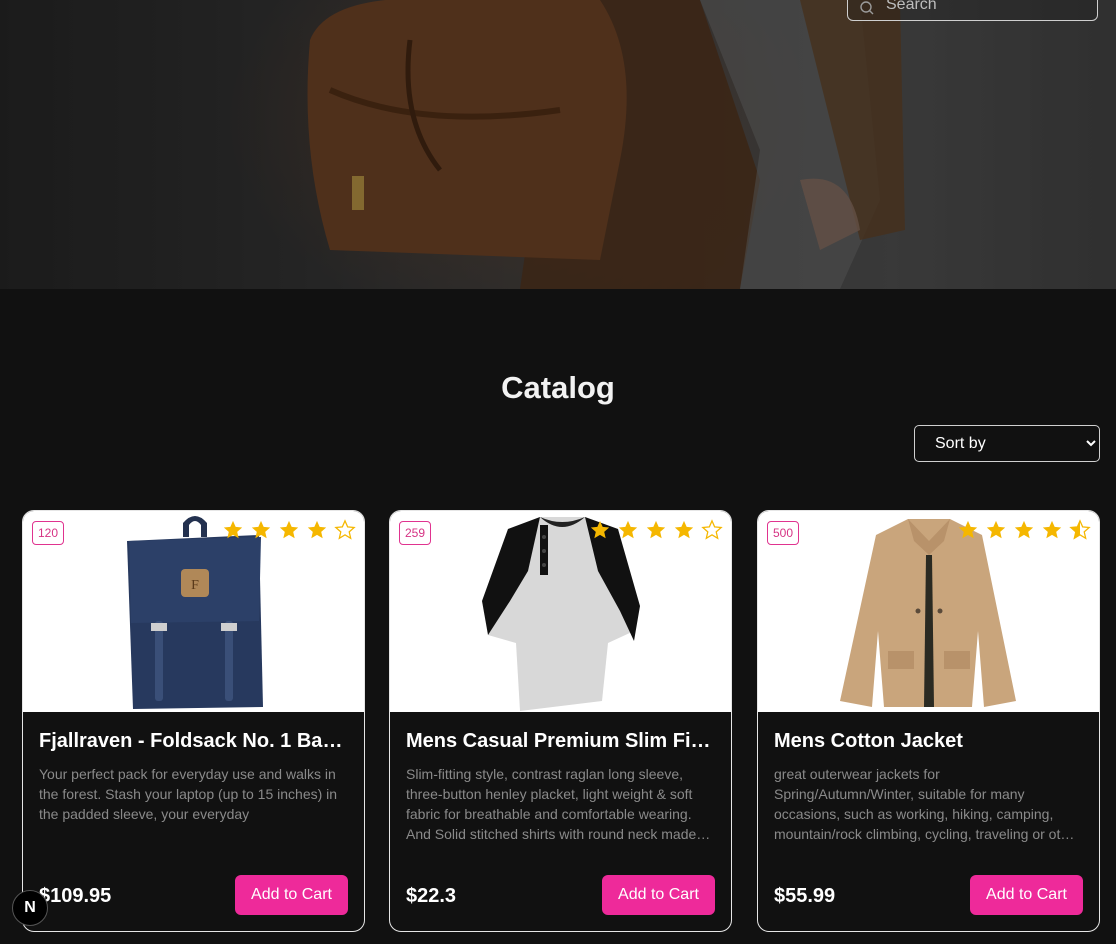  What do you see at coordinates (195, 585) in the screenshot?
I see `svg-text: F` at bounding box center [195, 585].